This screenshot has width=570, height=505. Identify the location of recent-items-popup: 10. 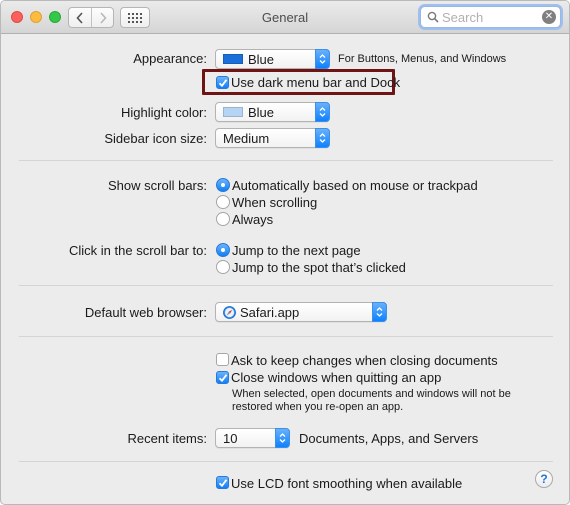
(252, 438).